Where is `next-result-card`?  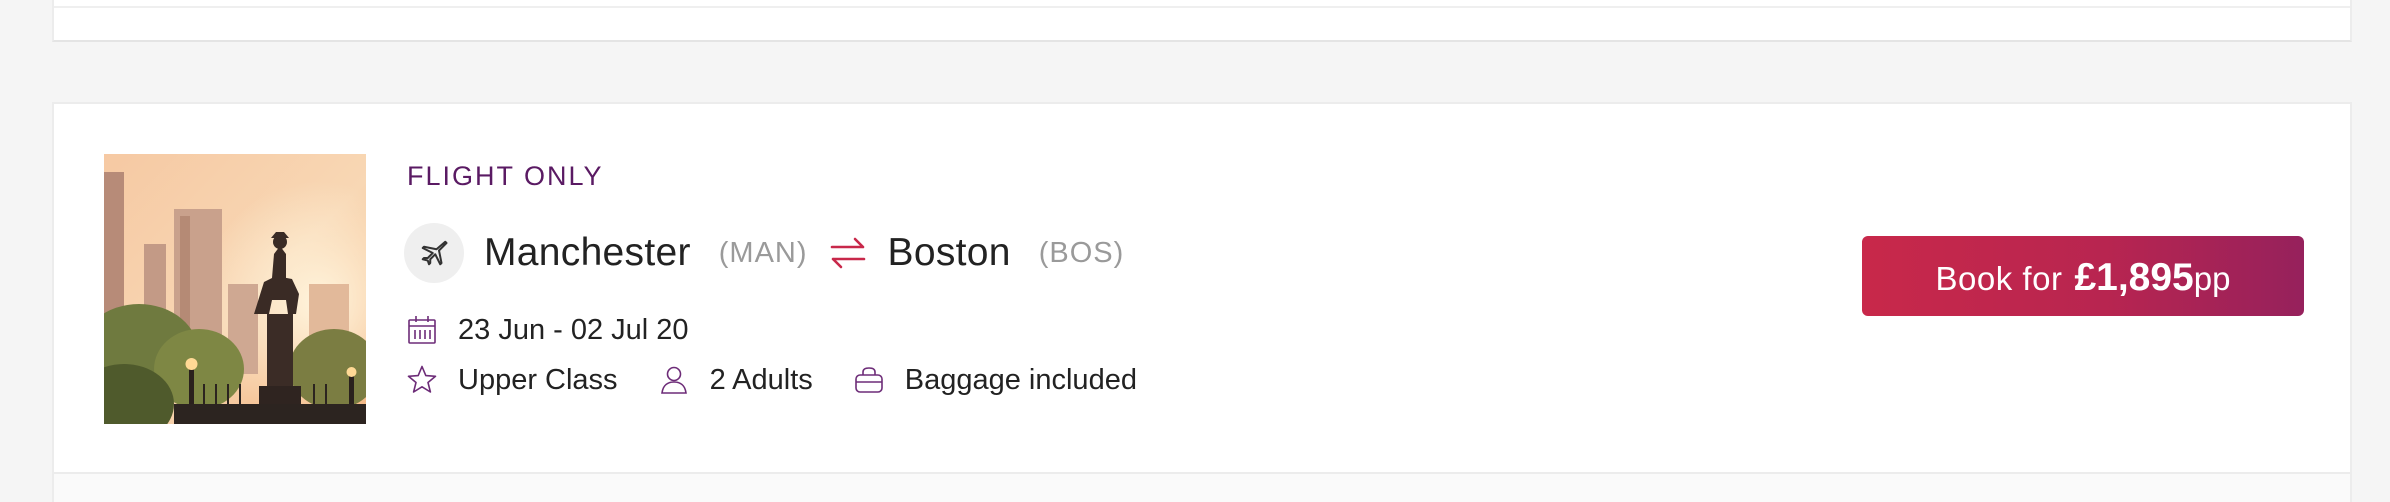 next-result-card is located at coordinates (1202, 488).